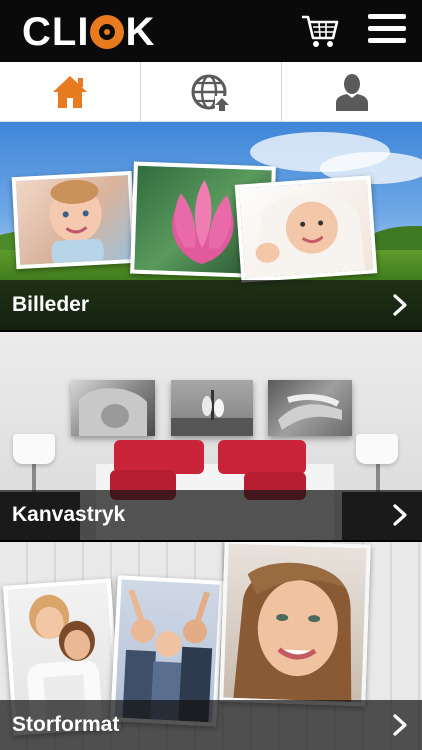 Image resolution: width=422 pixels, height=750 pixels. Describe the element at coordinates (387, 31) in the screenshot. I see `hamburger-menu-icon` at that location.